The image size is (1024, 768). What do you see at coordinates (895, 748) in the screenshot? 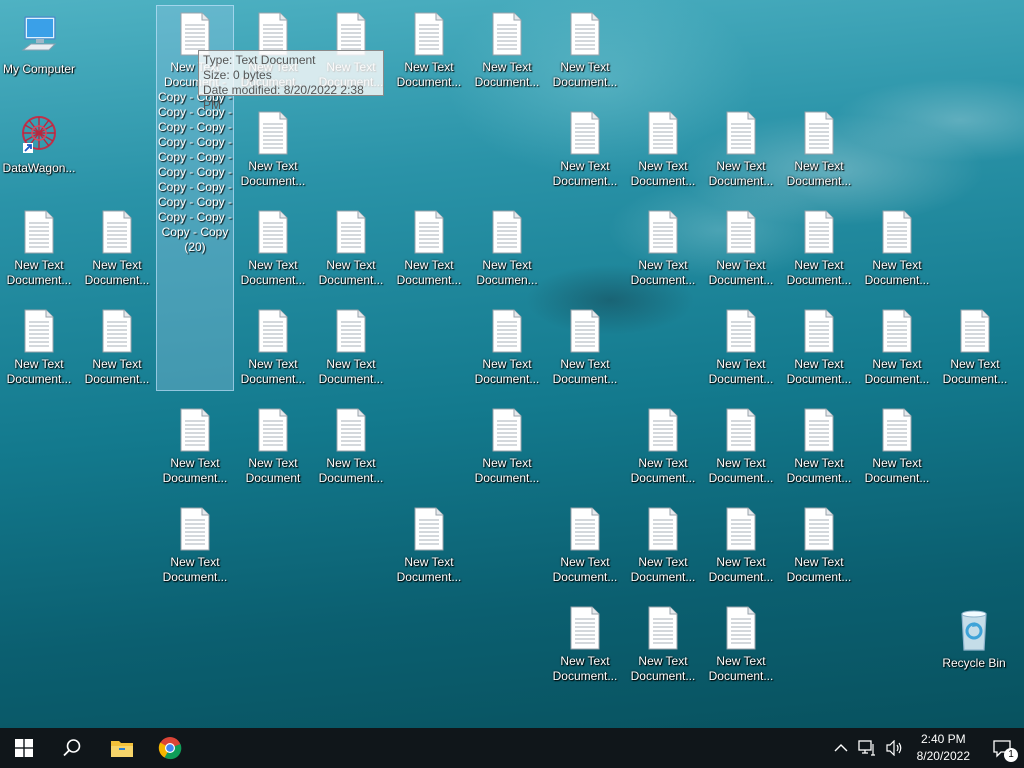
I see `volume-button` at bounding box center [895, 748].